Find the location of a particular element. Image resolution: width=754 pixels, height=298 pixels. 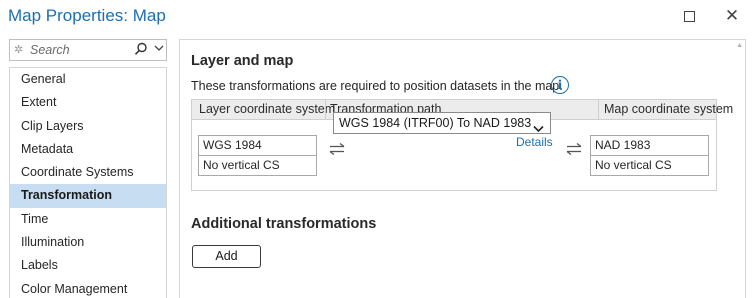

additional-transformations-title: Additional transformations is located at coordinates (284, 224).